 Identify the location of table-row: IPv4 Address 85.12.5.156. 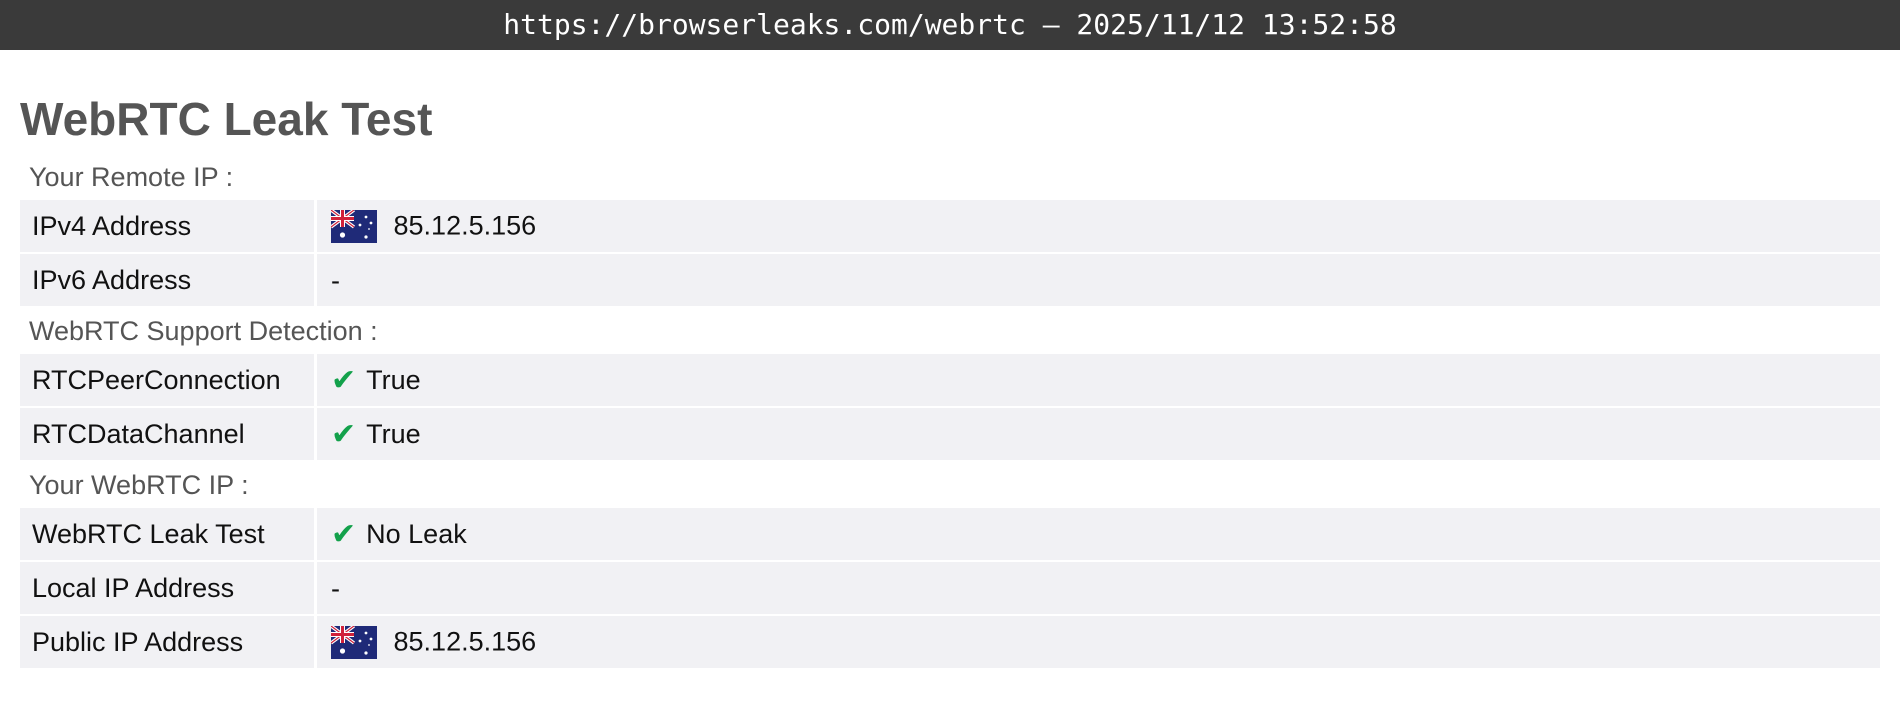
(950, 227).